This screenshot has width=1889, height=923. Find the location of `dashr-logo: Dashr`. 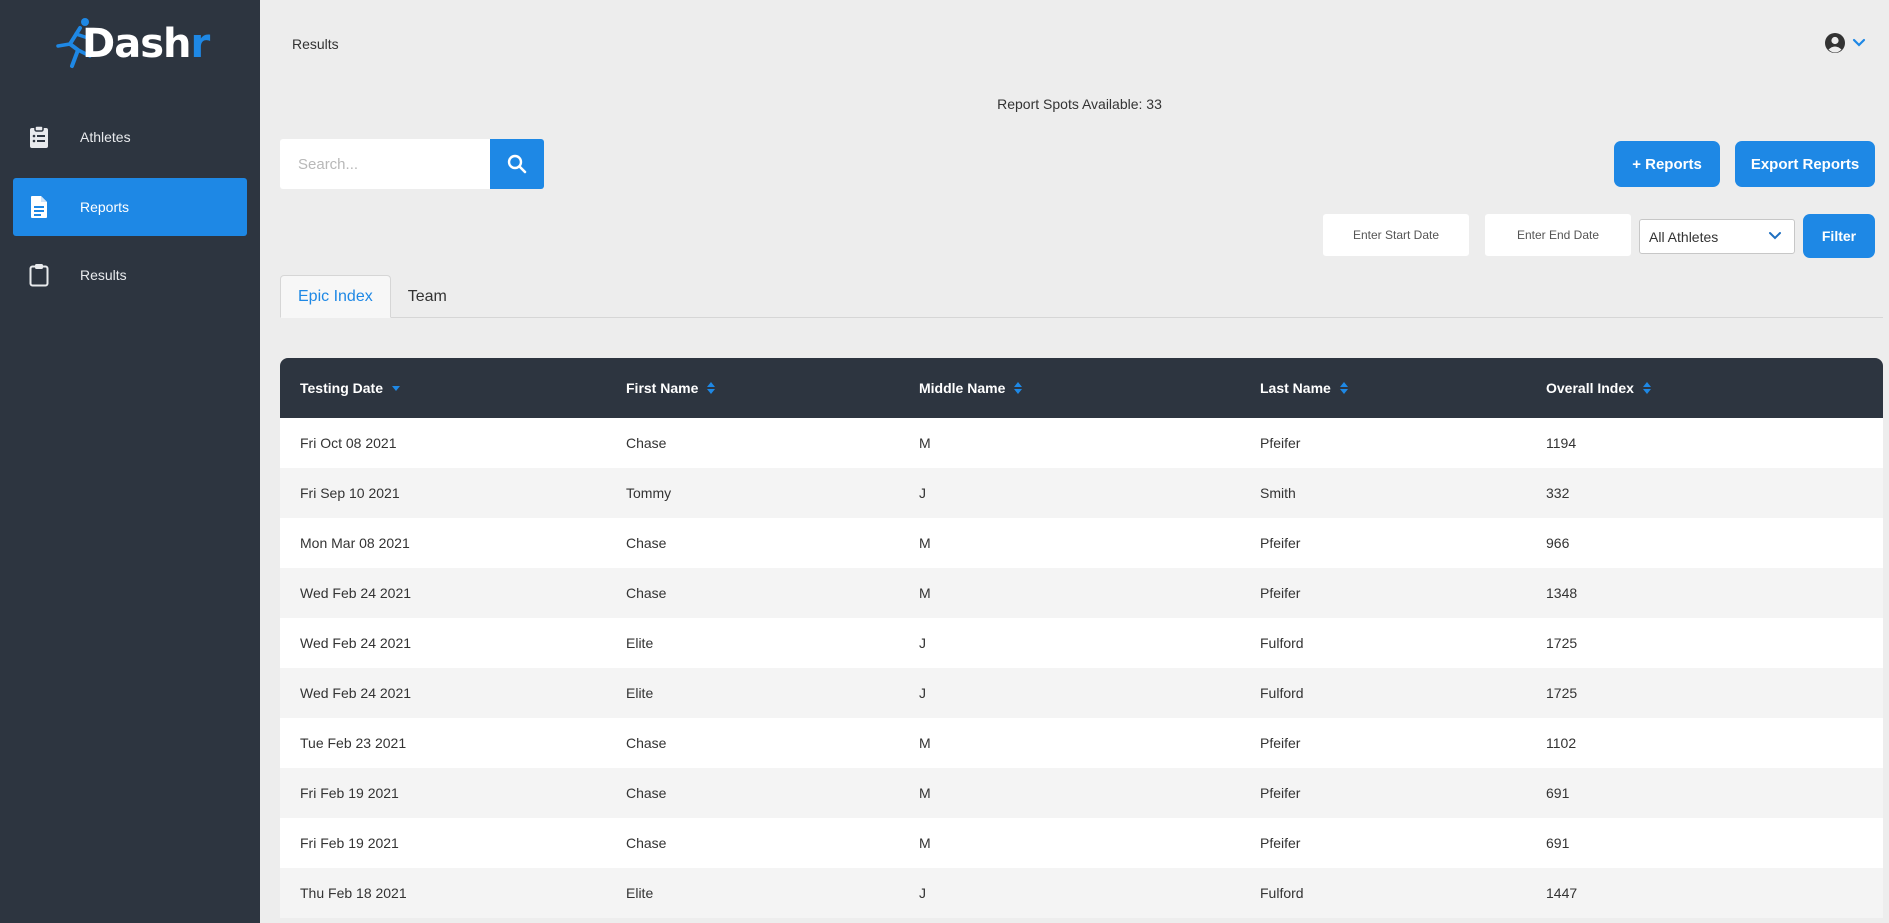

dashr-logo: Dashr is located at coordinates (132, 44).